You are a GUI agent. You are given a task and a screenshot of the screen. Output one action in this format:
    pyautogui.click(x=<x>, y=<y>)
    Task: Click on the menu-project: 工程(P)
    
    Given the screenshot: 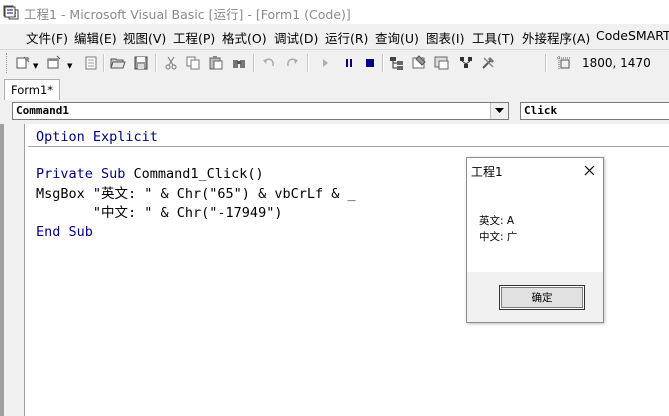 What is the action you would take?
    pyautogui.click(x=194, y=37)
    